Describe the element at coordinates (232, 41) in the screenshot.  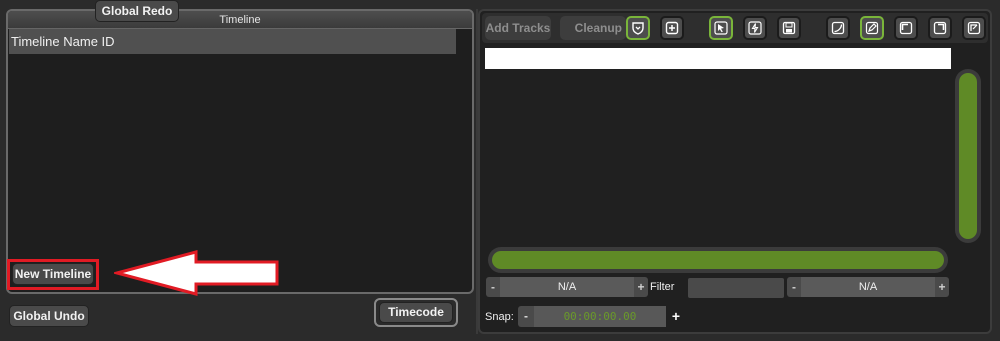
I see `timeline-list-header: Timeline Name ID` at that location.